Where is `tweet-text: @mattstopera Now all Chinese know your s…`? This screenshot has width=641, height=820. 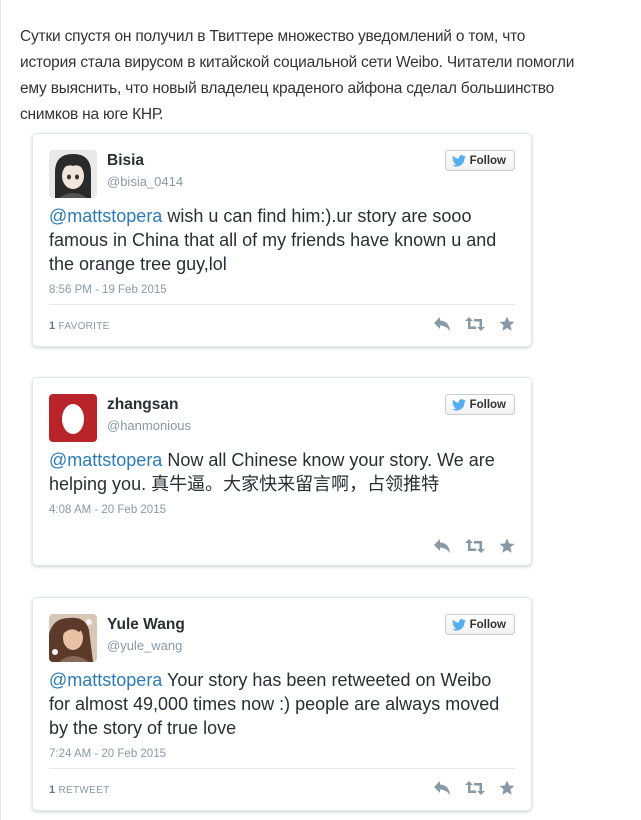
tweet-text: @mattstopera Now all Chinese know your s… is located at coordinates (278, 472).